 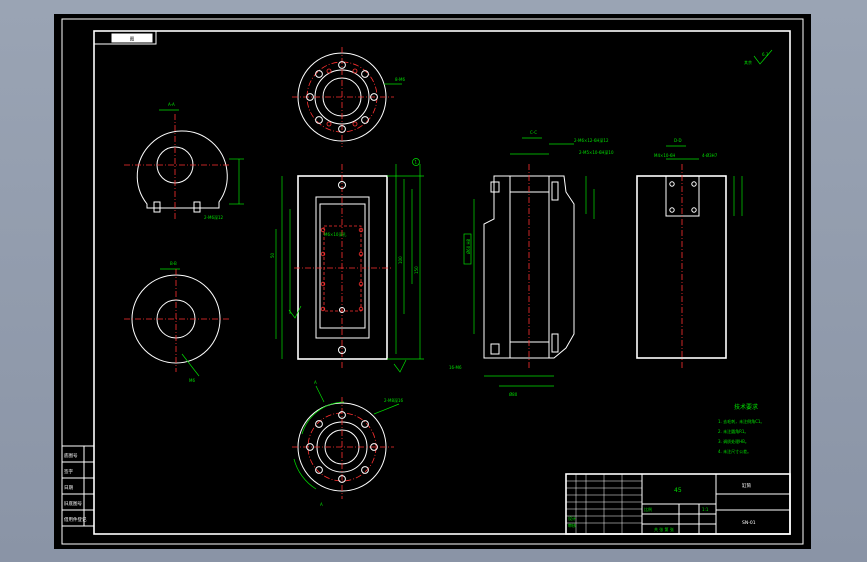 What do you see at coordinates (765, 54) in the screenshot?
I see `svg-text: 6.3` at bounding box center [765, 54].